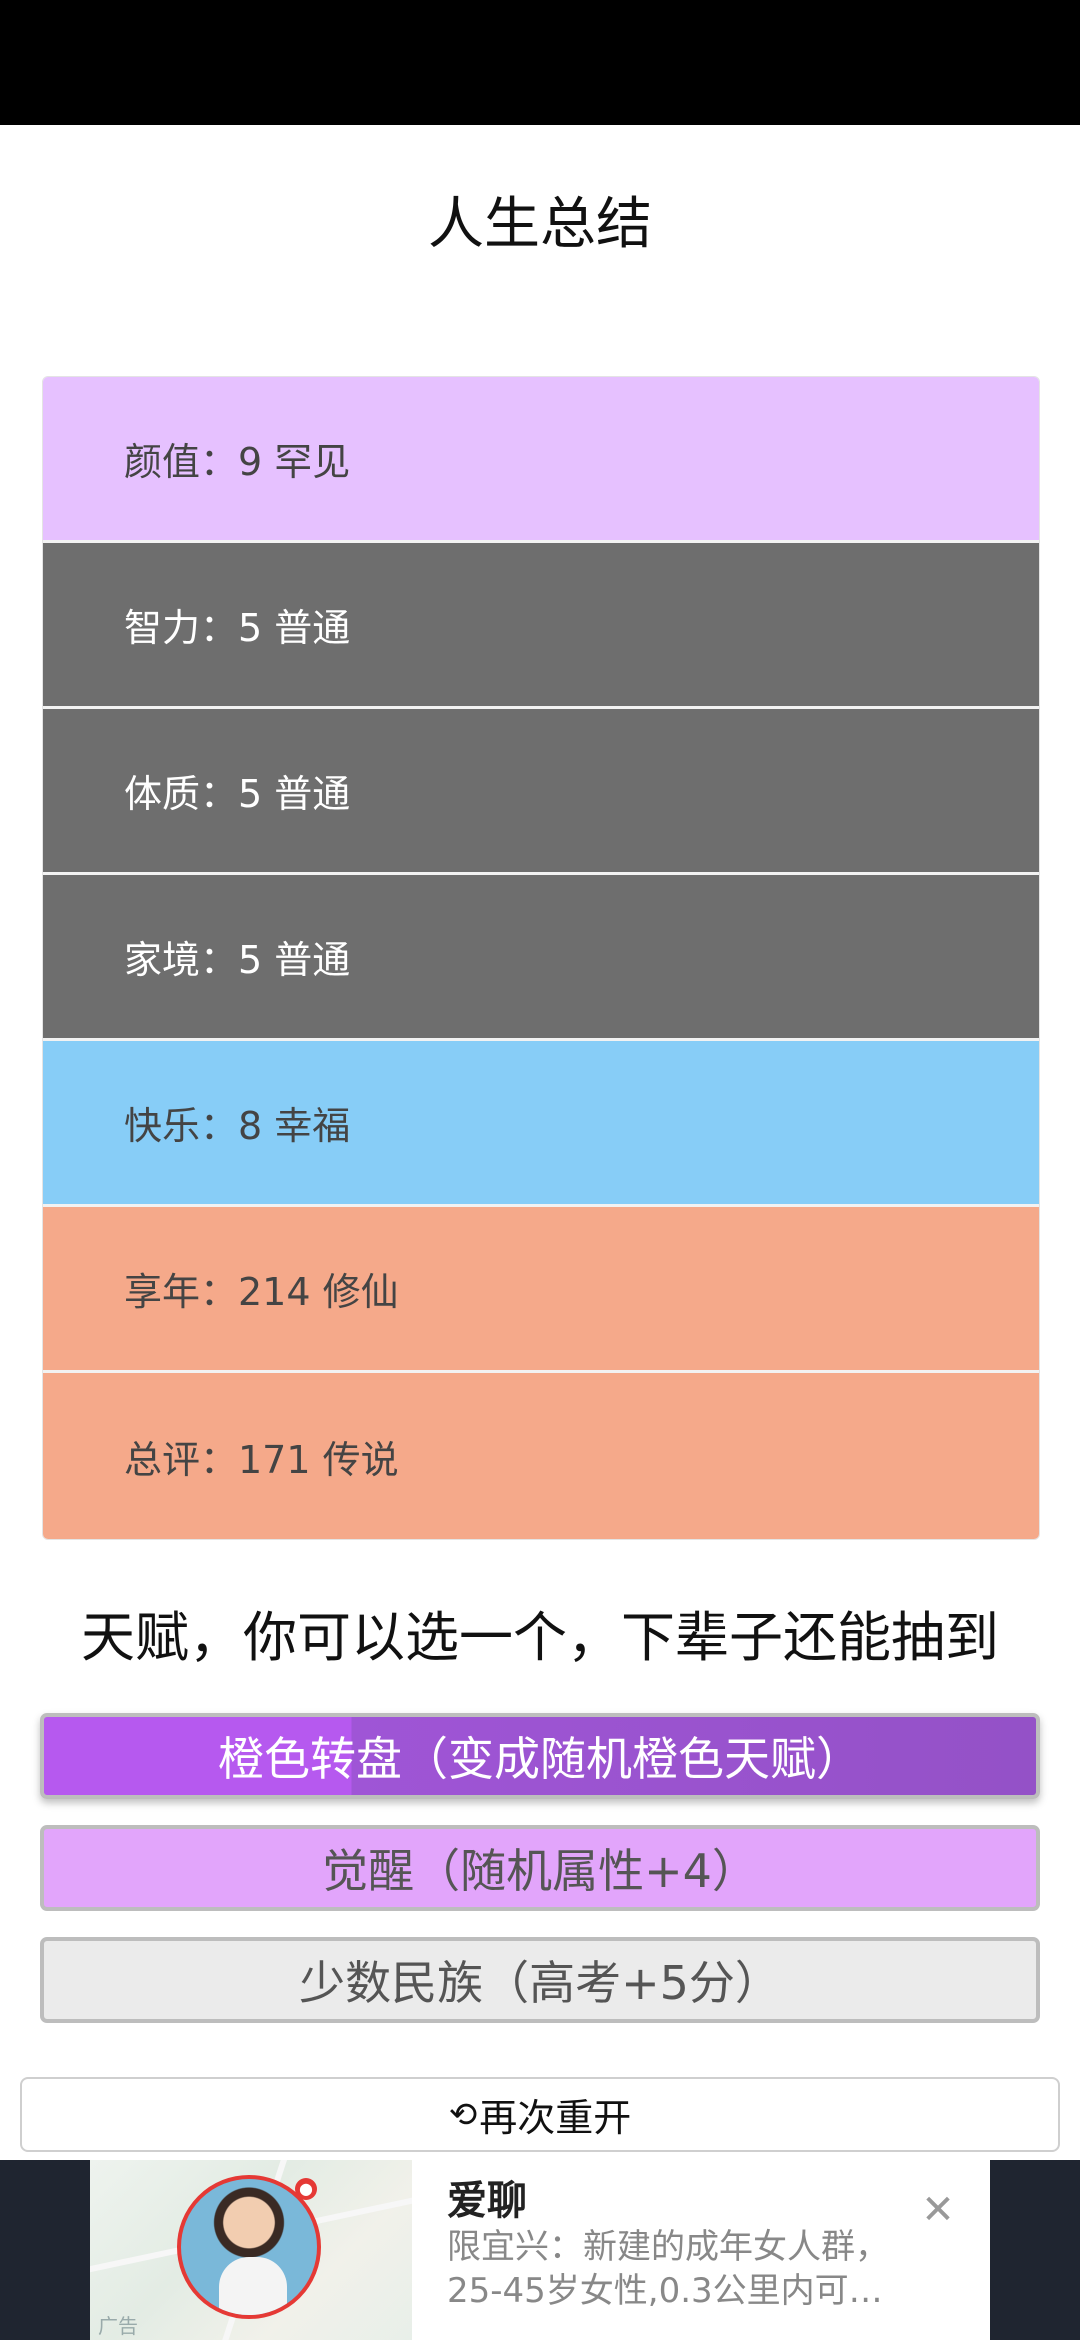 The height and width of the screenshot is (2340, 1080). What do you see at coordinates (540, 1637) in the screenshot?
I see `talent-title: 天赋，你可以选一个，下辈子还能抽到` at bounding box center [540, 1637].